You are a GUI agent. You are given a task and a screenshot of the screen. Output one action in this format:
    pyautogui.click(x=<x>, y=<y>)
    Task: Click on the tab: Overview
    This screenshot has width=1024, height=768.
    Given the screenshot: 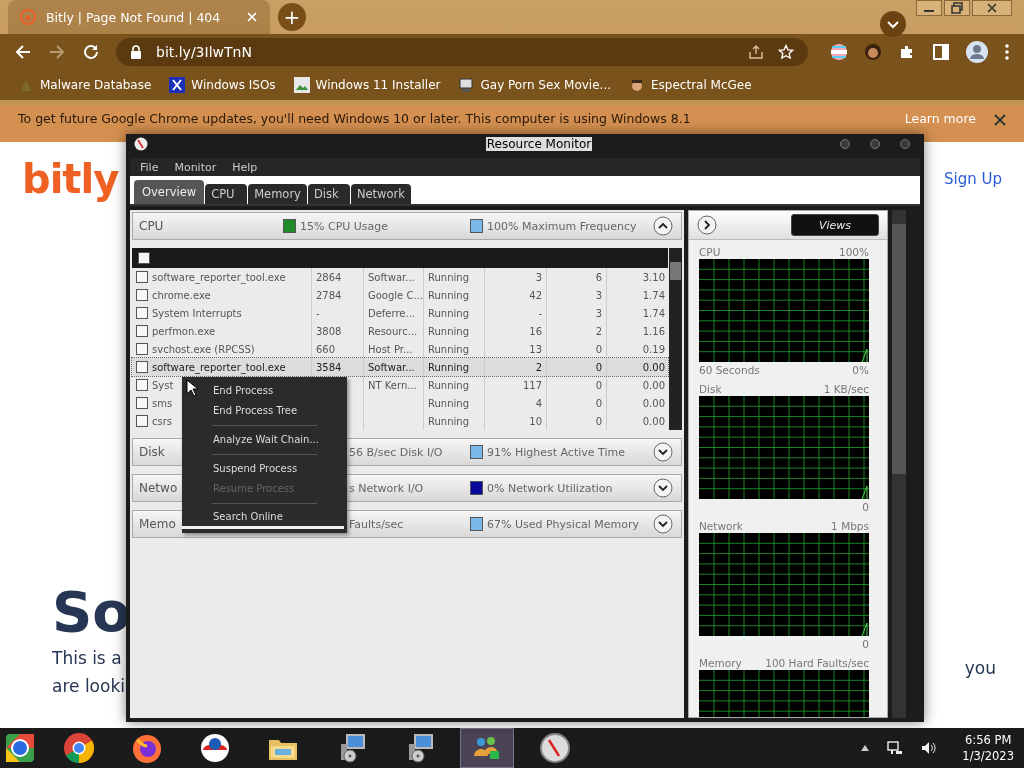 What is the action you would take?
    pyautogui.click(x=169, y=192)
    